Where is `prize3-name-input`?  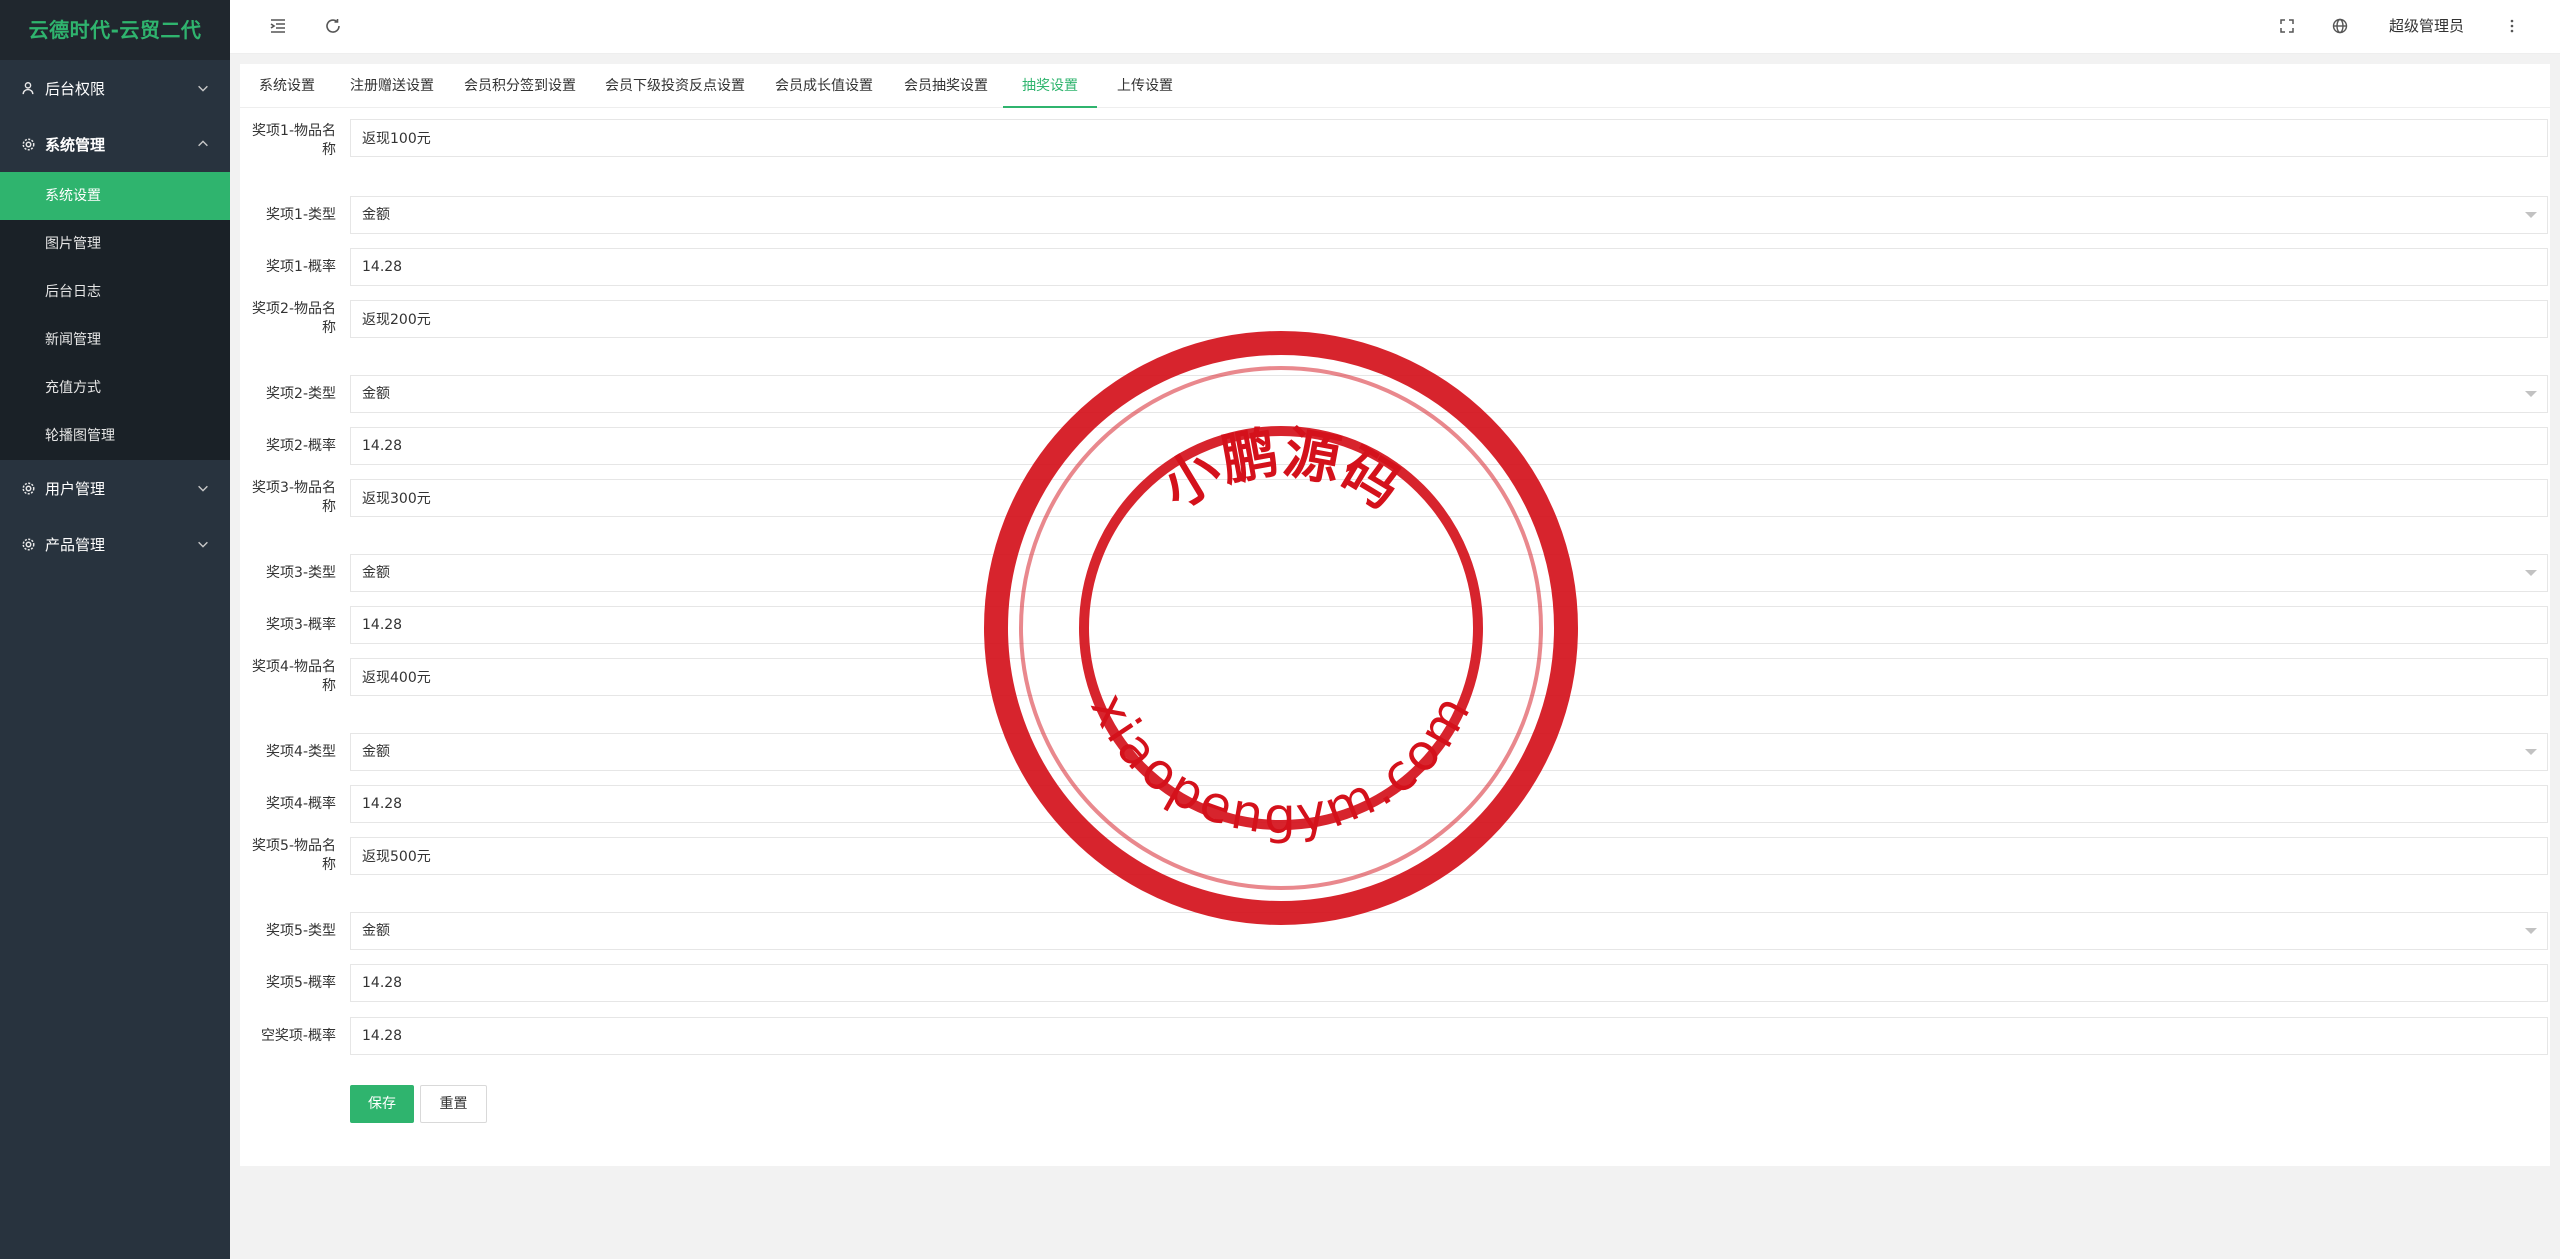 prize3-name-input is located at coordinates (1449, 498).